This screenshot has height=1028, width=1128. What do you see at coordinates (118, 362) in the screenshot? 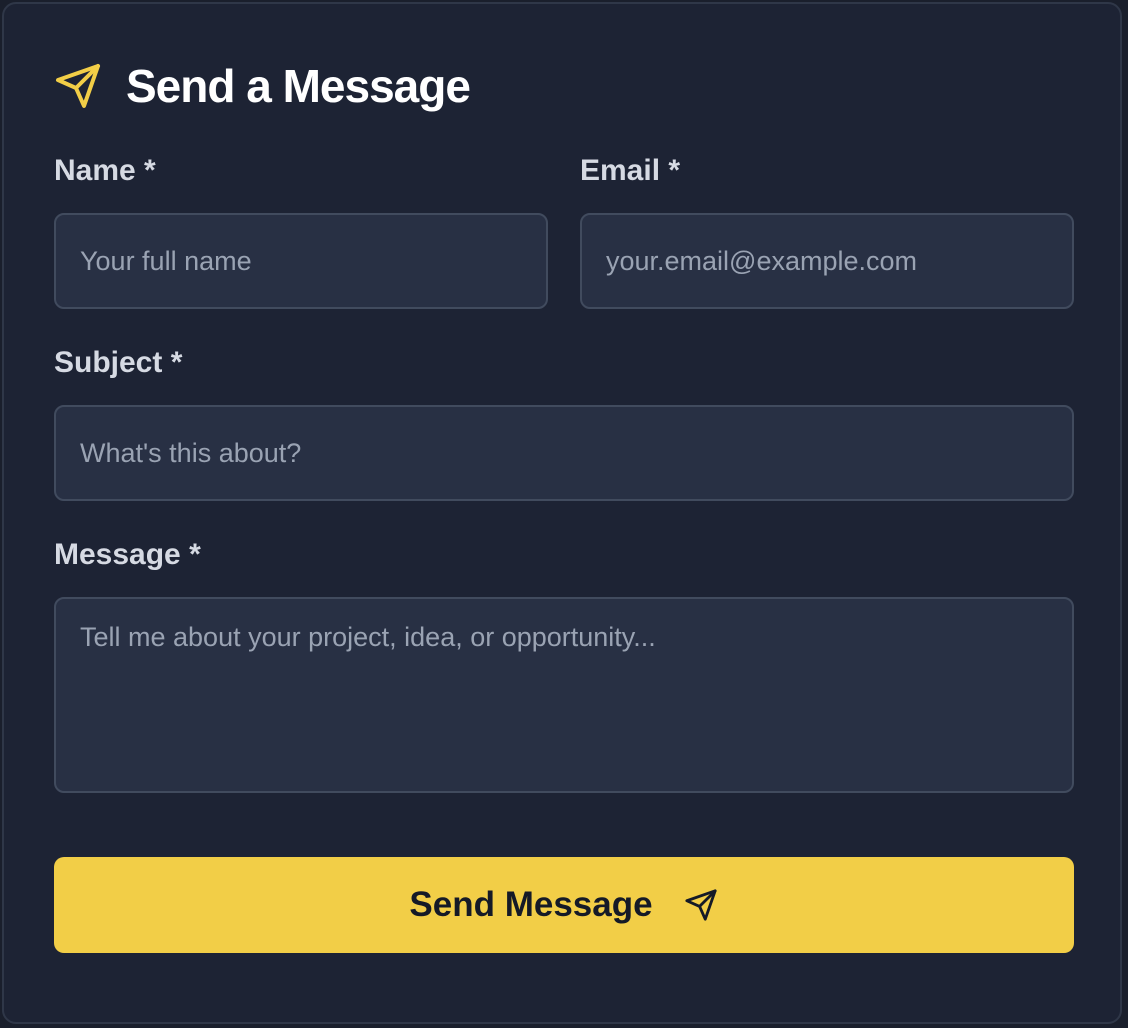
I see `subject-label: Subject *` at bounding box center [118, 362].